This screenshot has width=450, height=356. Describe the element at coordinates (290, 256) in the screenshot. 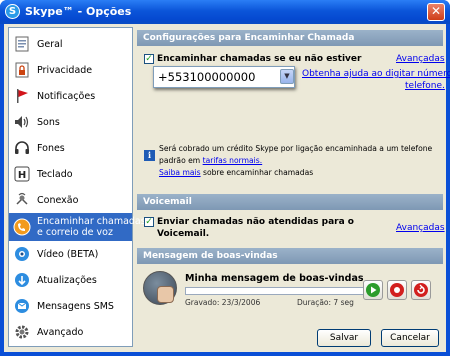

I see `greeting-section-header: Mensagem de boas-vindas` at that location.